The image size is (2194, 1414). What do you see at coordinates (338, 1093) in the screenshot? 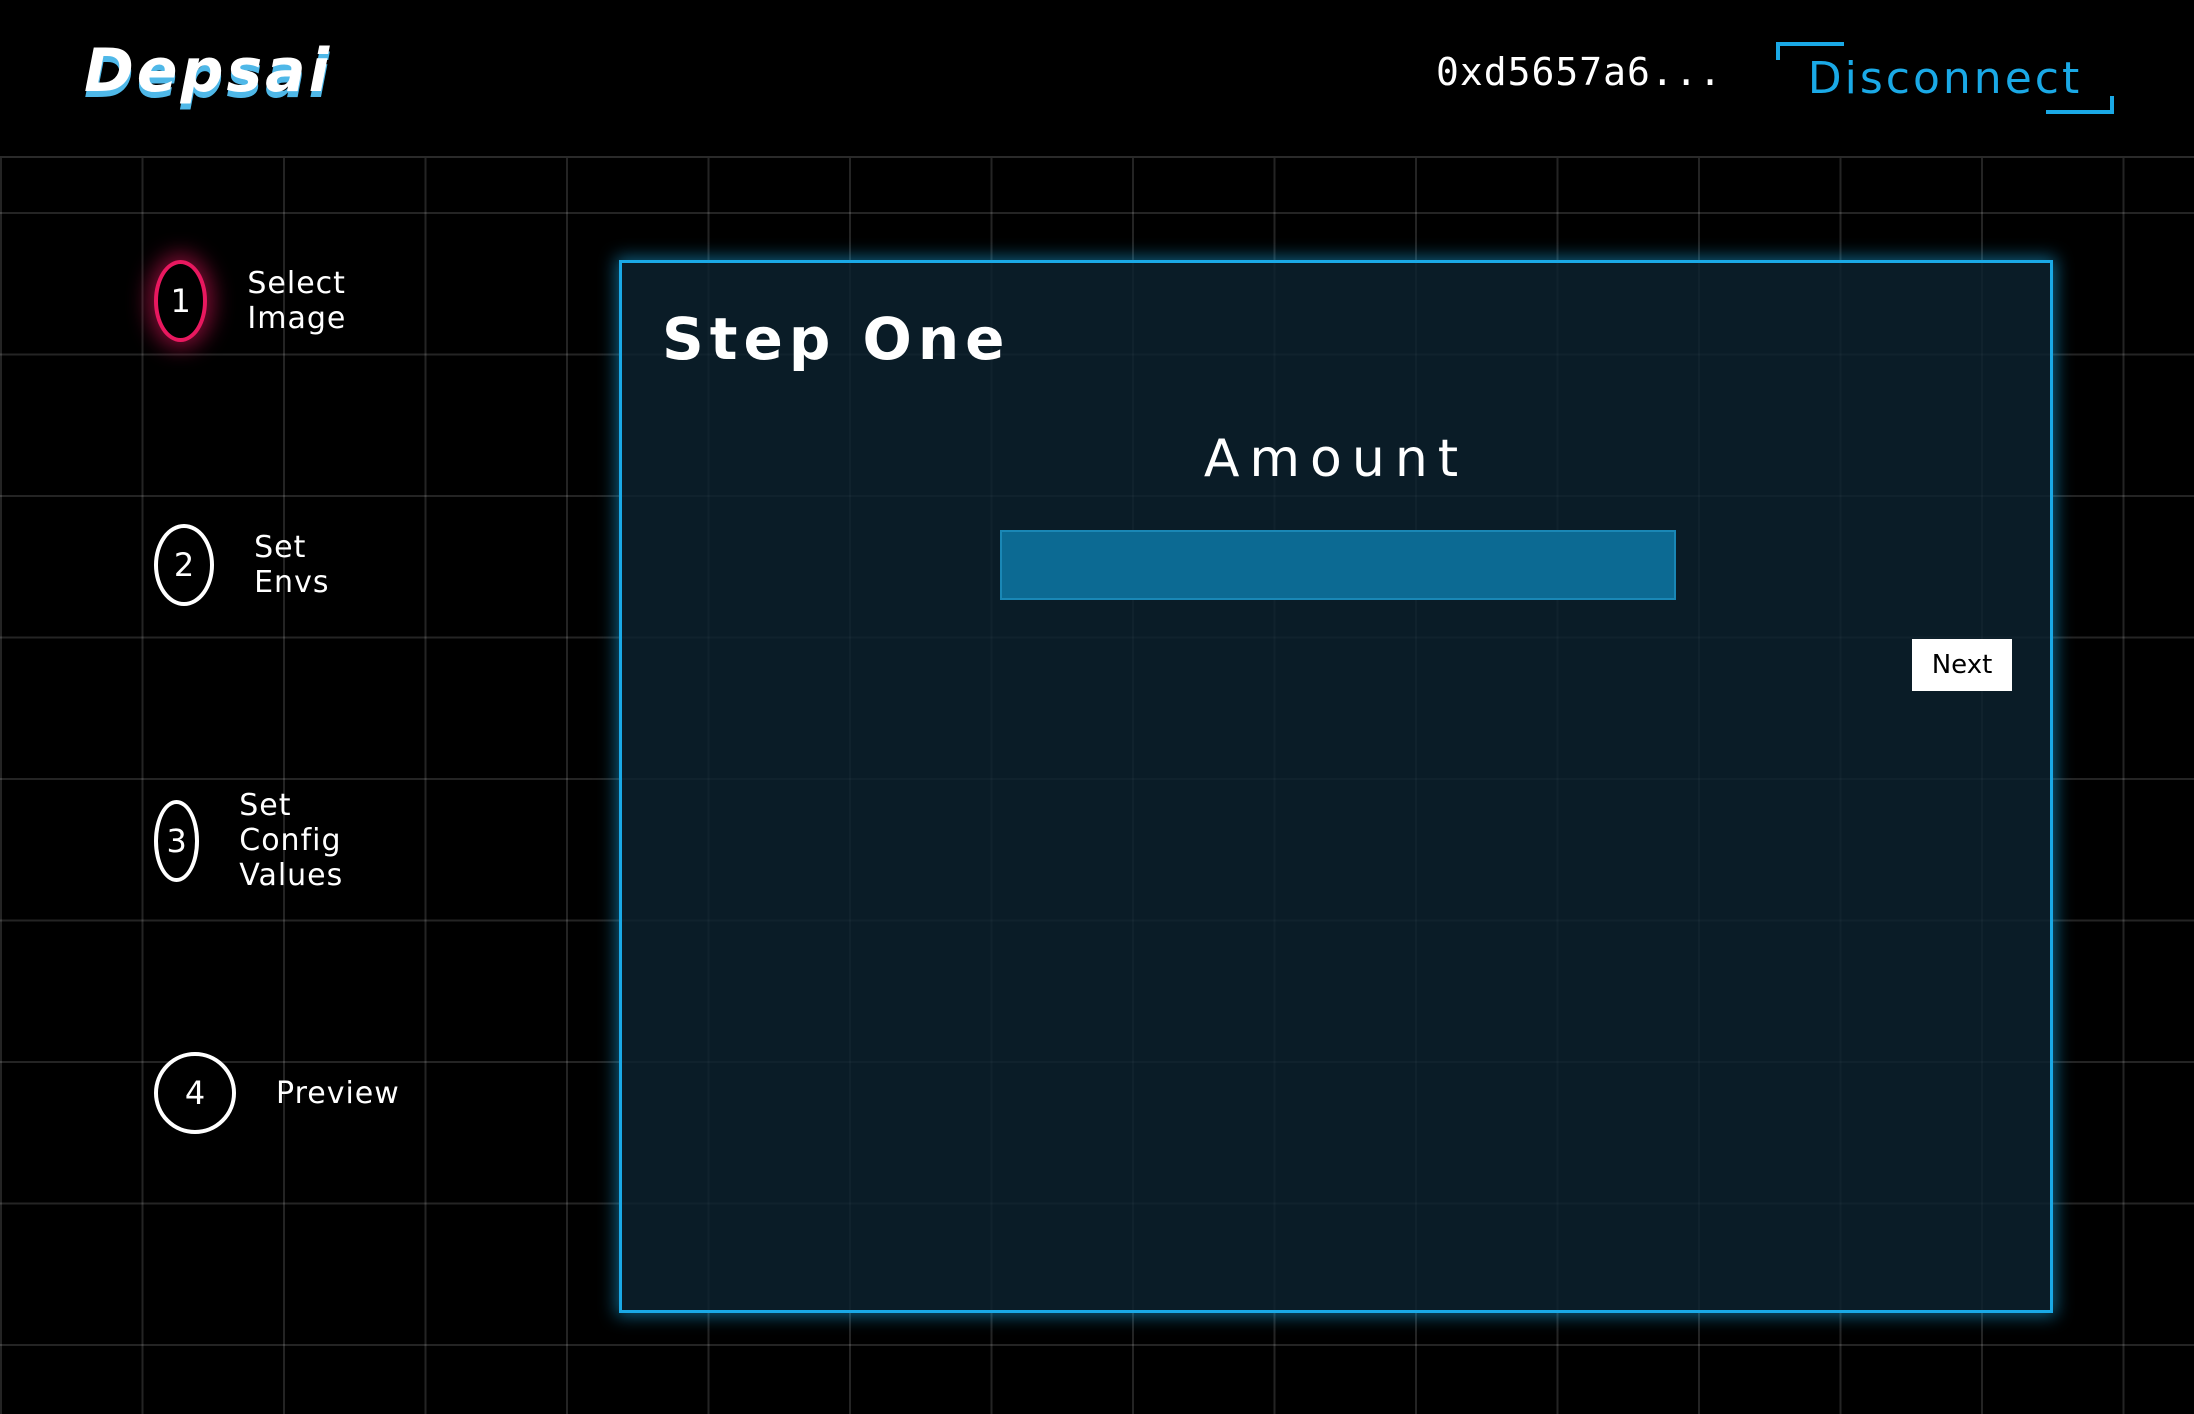
I see `step-label: Preview` at bounding box center [338, 1093].